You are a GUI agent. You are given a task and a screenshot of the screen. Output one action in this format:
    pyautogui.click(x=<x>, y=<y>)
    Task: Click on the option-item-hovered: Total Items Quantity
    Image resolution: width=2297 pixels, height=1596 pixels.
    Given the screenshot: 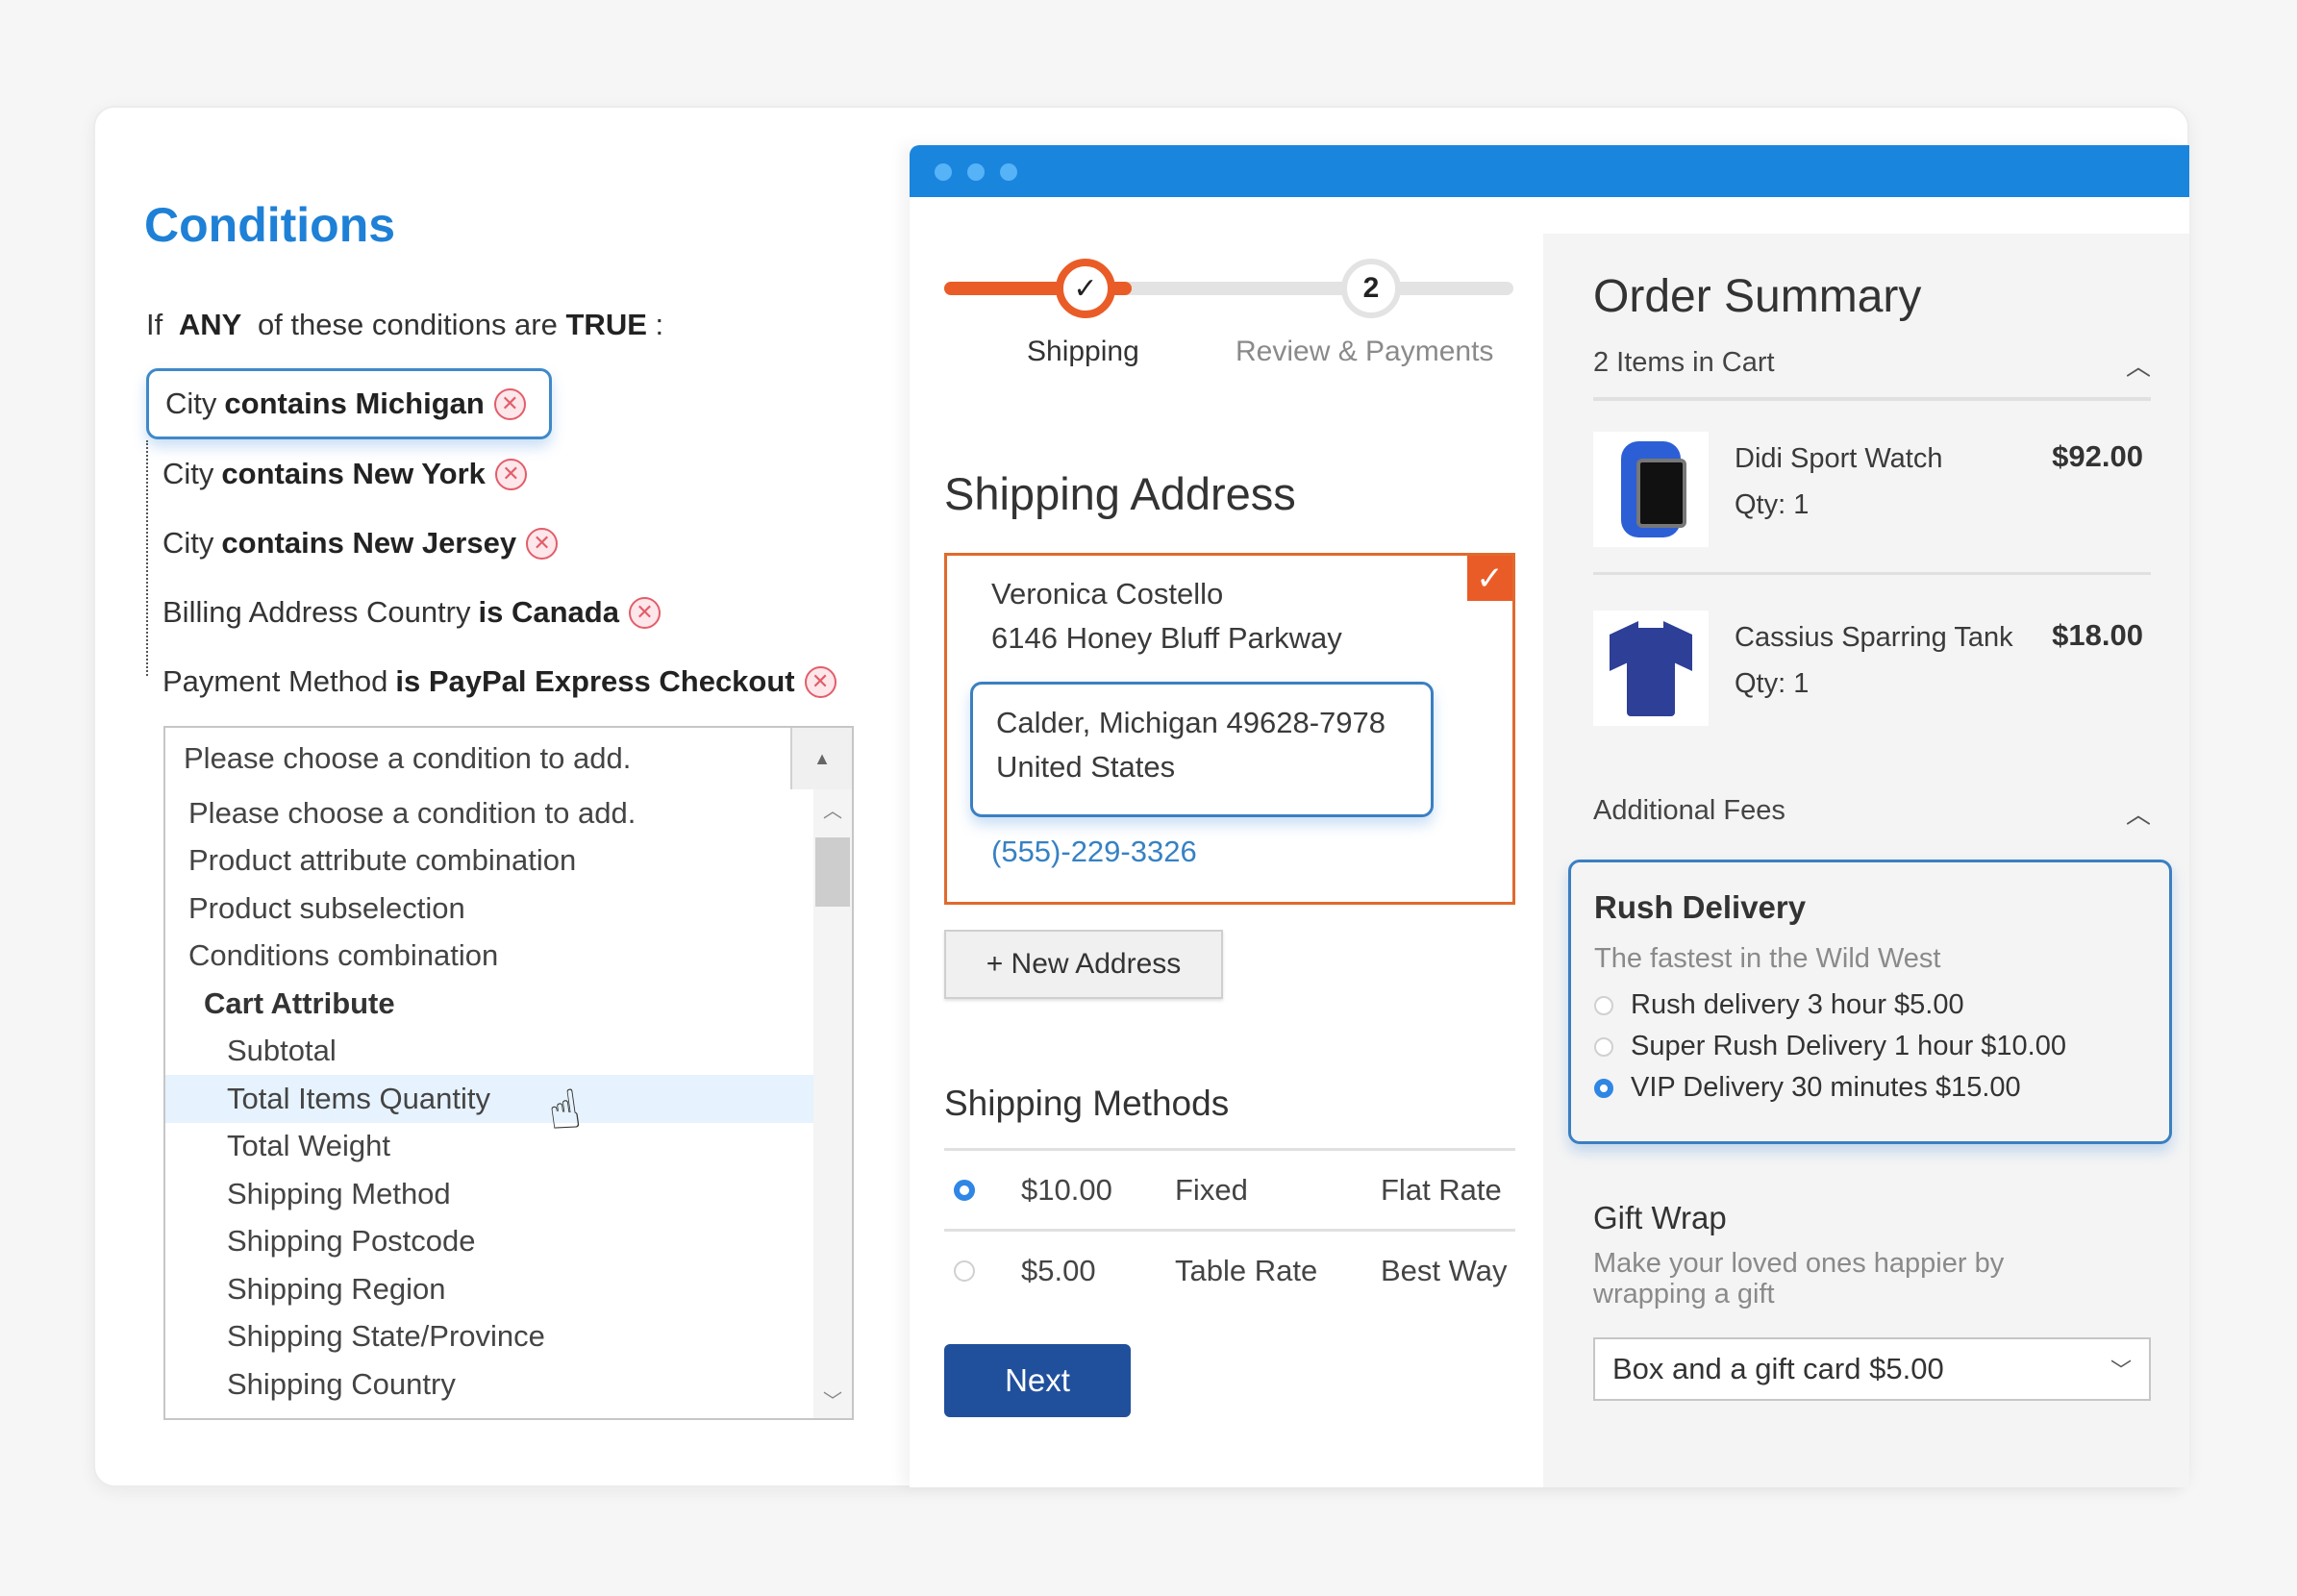 What is the action you would take?
    pyautogui.click(x=490, y=1099)
    